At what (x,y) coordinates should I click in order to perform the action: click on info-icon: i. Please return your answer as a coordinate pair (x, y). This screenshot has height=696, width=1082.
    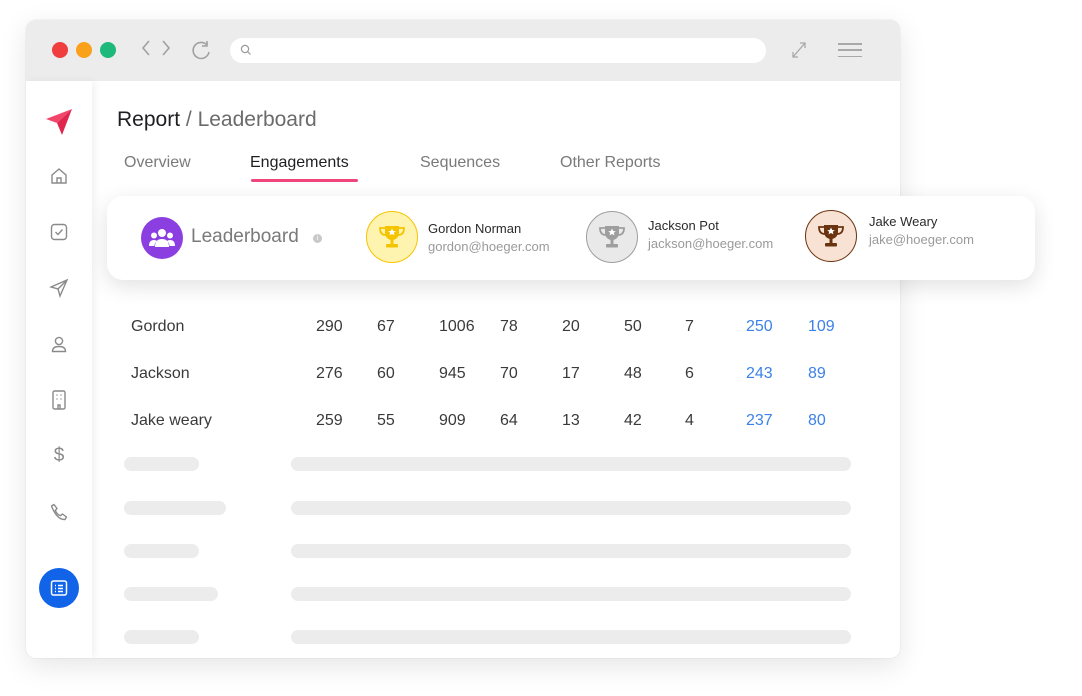
    Looking at the image, I should click on (317, 238).